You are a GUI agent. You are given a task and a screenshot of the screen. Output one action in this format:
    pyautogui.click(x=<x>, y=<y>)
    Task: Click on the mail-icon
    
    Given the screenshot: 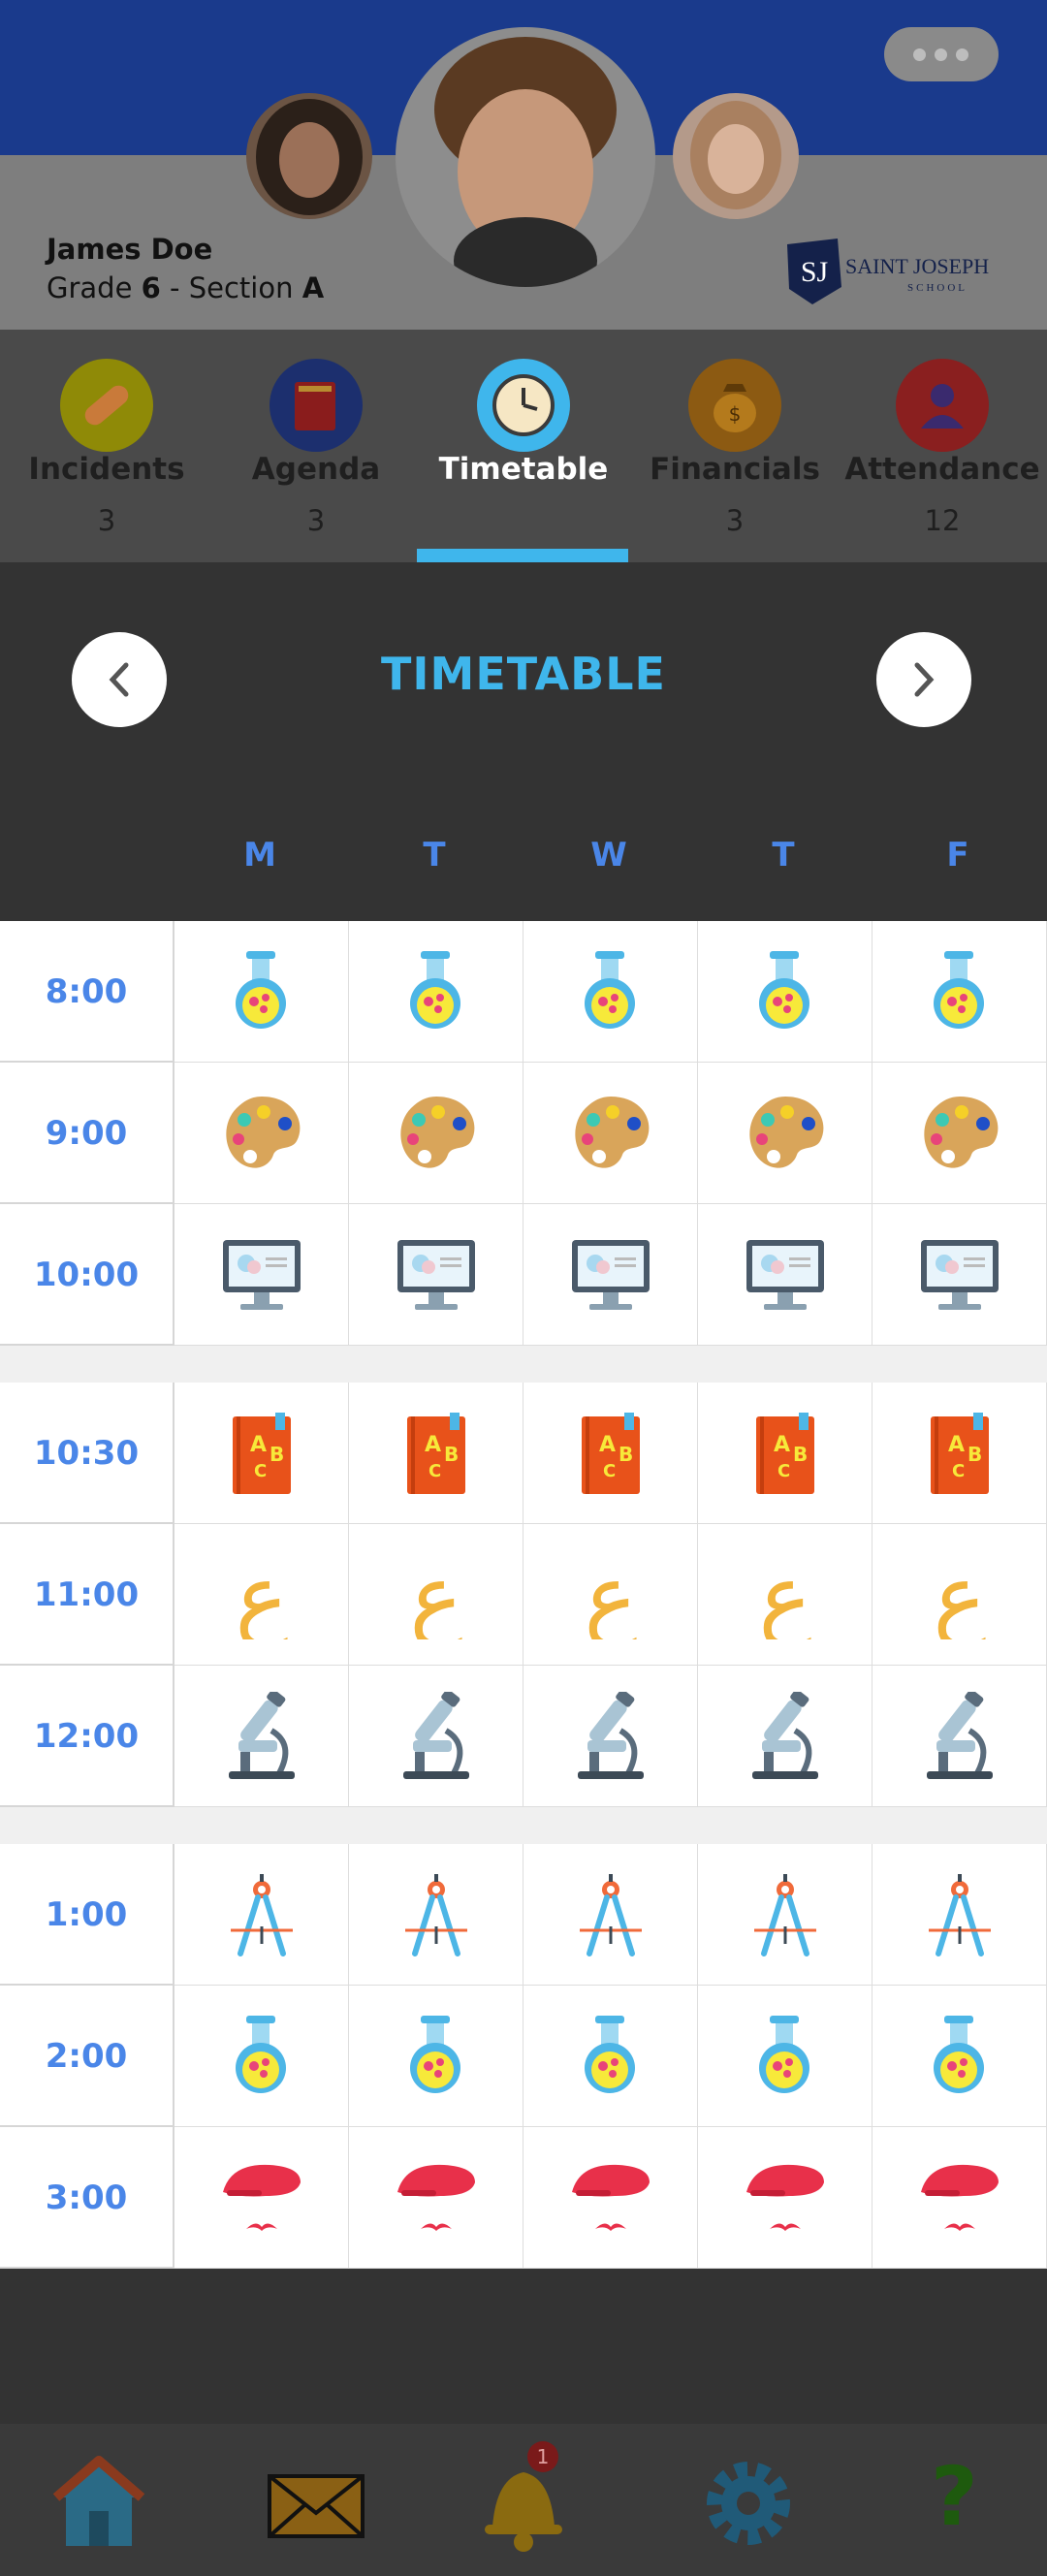 What is the action you would take?
    pyautogui.click(x=316, y=2506)
    